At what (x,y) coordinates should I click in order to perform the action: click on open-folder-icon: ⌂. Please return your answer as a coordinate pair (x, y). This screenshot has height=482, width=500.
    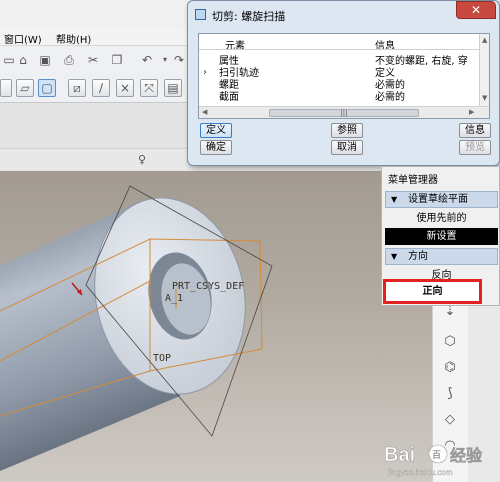
    Looking at the image, I should click on (23, 60).